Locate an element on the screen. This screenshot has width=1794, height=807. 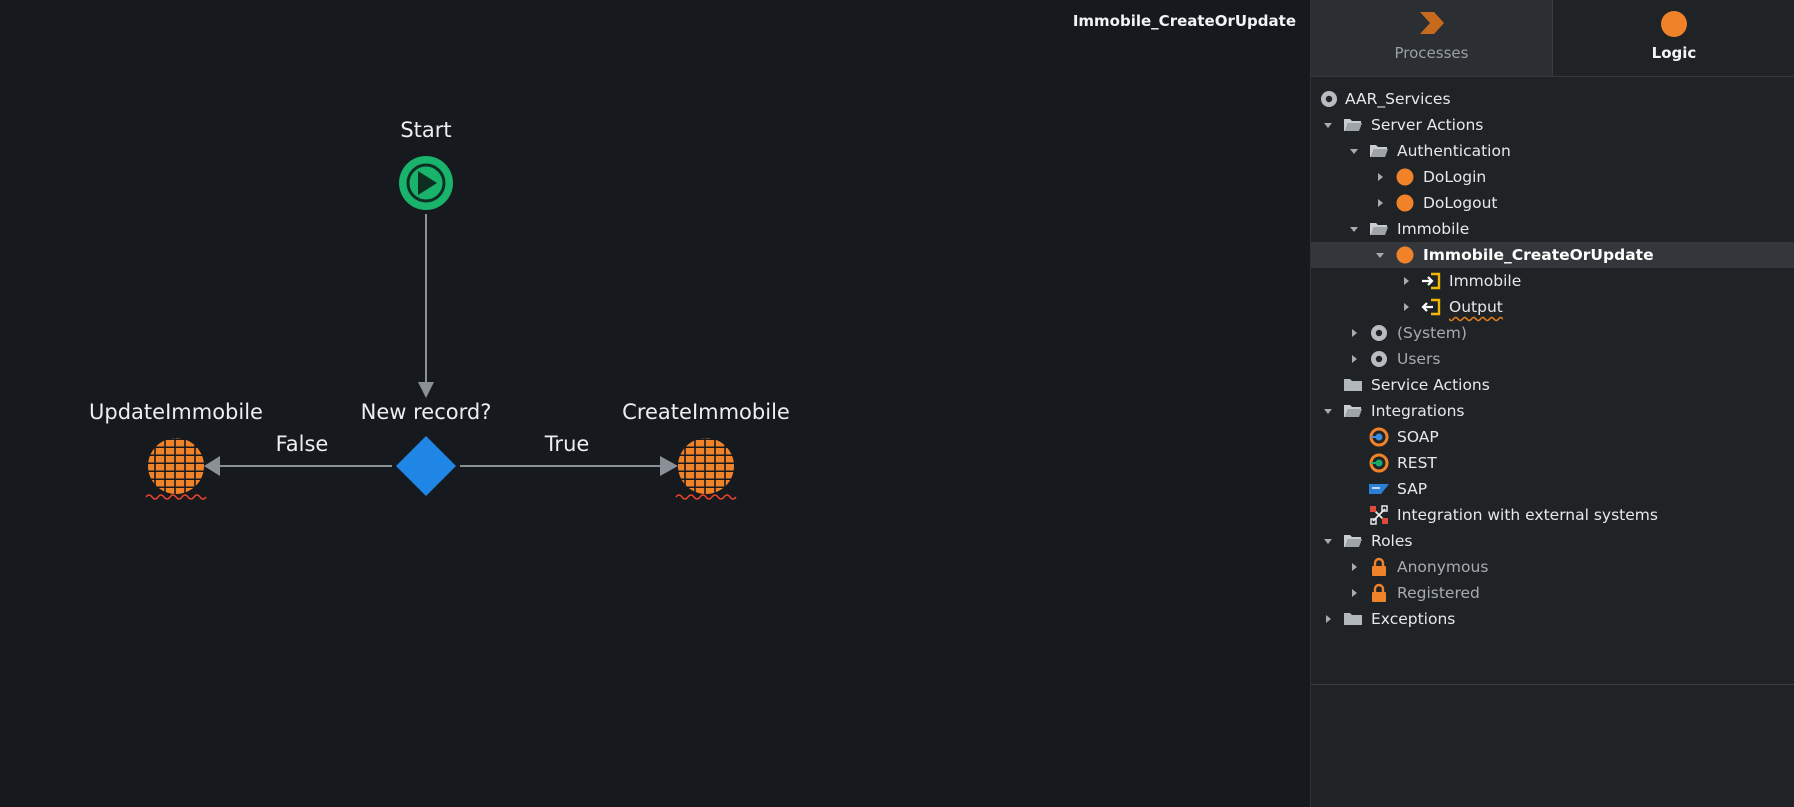
tree-item-system: (System) is located at coordinates (1552, 333).